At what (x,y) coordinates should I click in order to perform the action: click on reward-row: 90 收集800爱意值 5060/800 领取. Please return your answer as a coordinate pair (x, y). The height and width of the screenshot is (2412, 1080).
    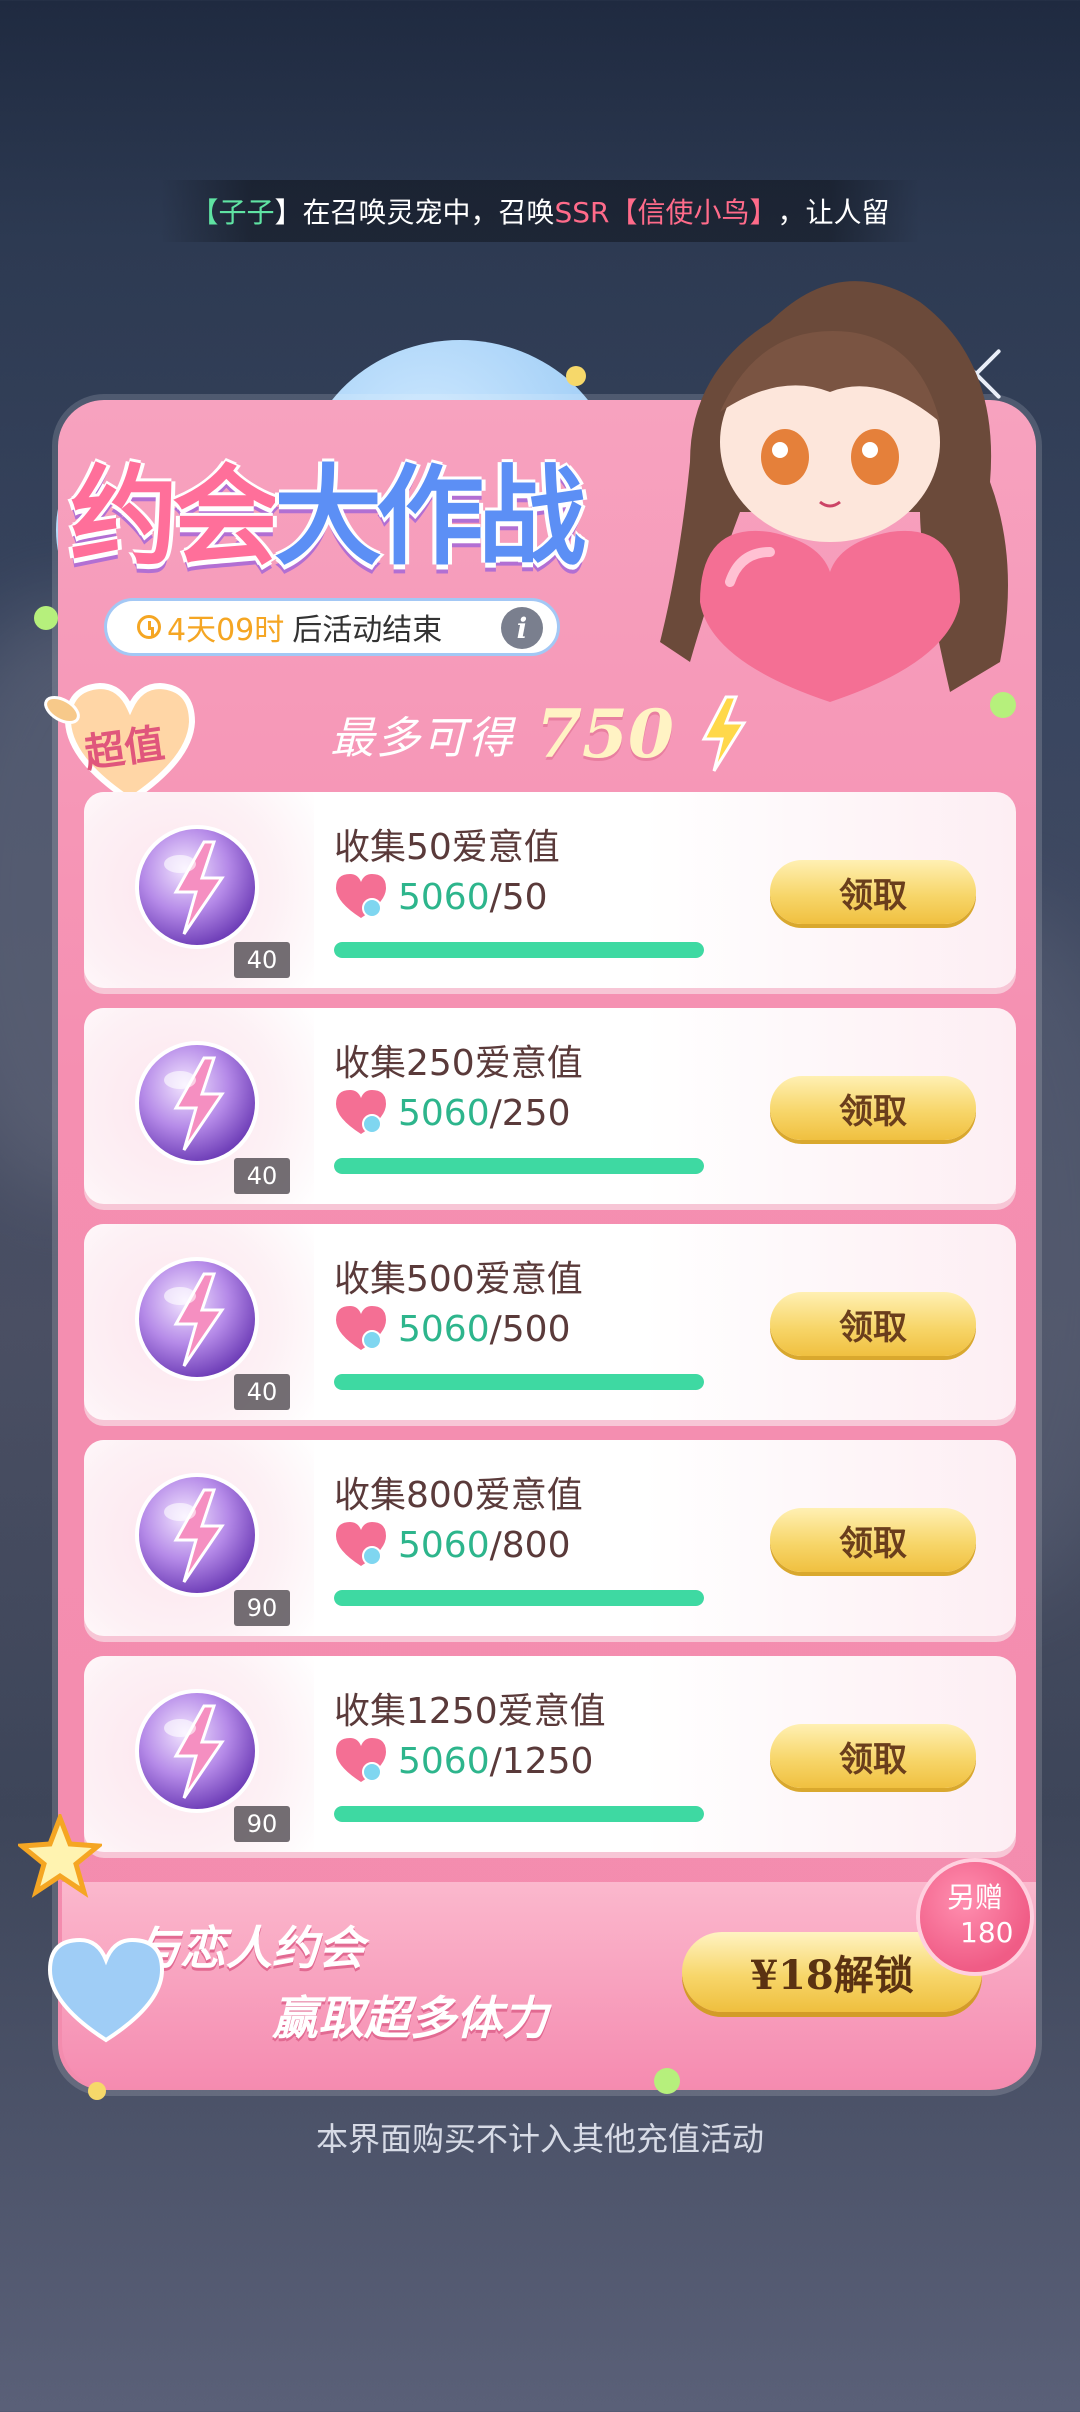
    Looking at the image, I should click on (550, 1538).